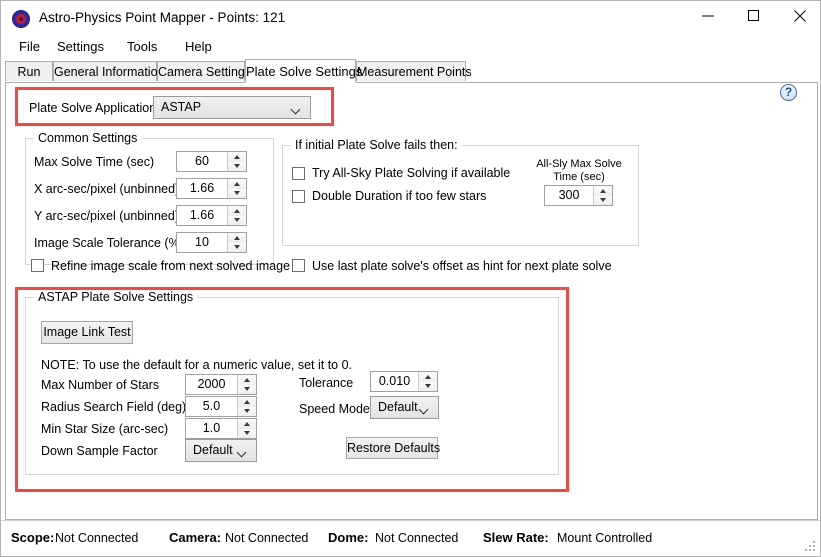 The image size is (821, 557). Describe the element at coordinates (417, 538) in the screenshot. I see `status-dome-value: Not Connected` at that location.